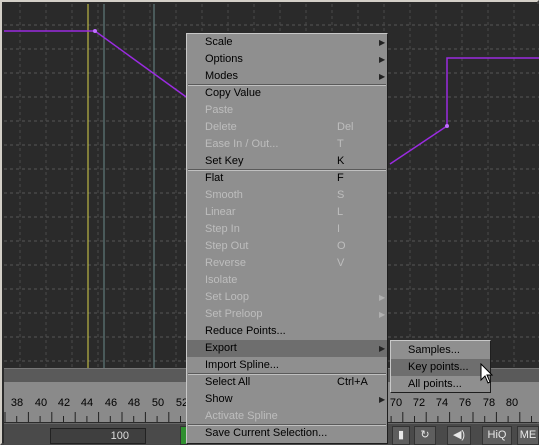  Describe the element at coordinates (512, 403) in the screenshot. I see `ruler-tick-label: 80` at that location.